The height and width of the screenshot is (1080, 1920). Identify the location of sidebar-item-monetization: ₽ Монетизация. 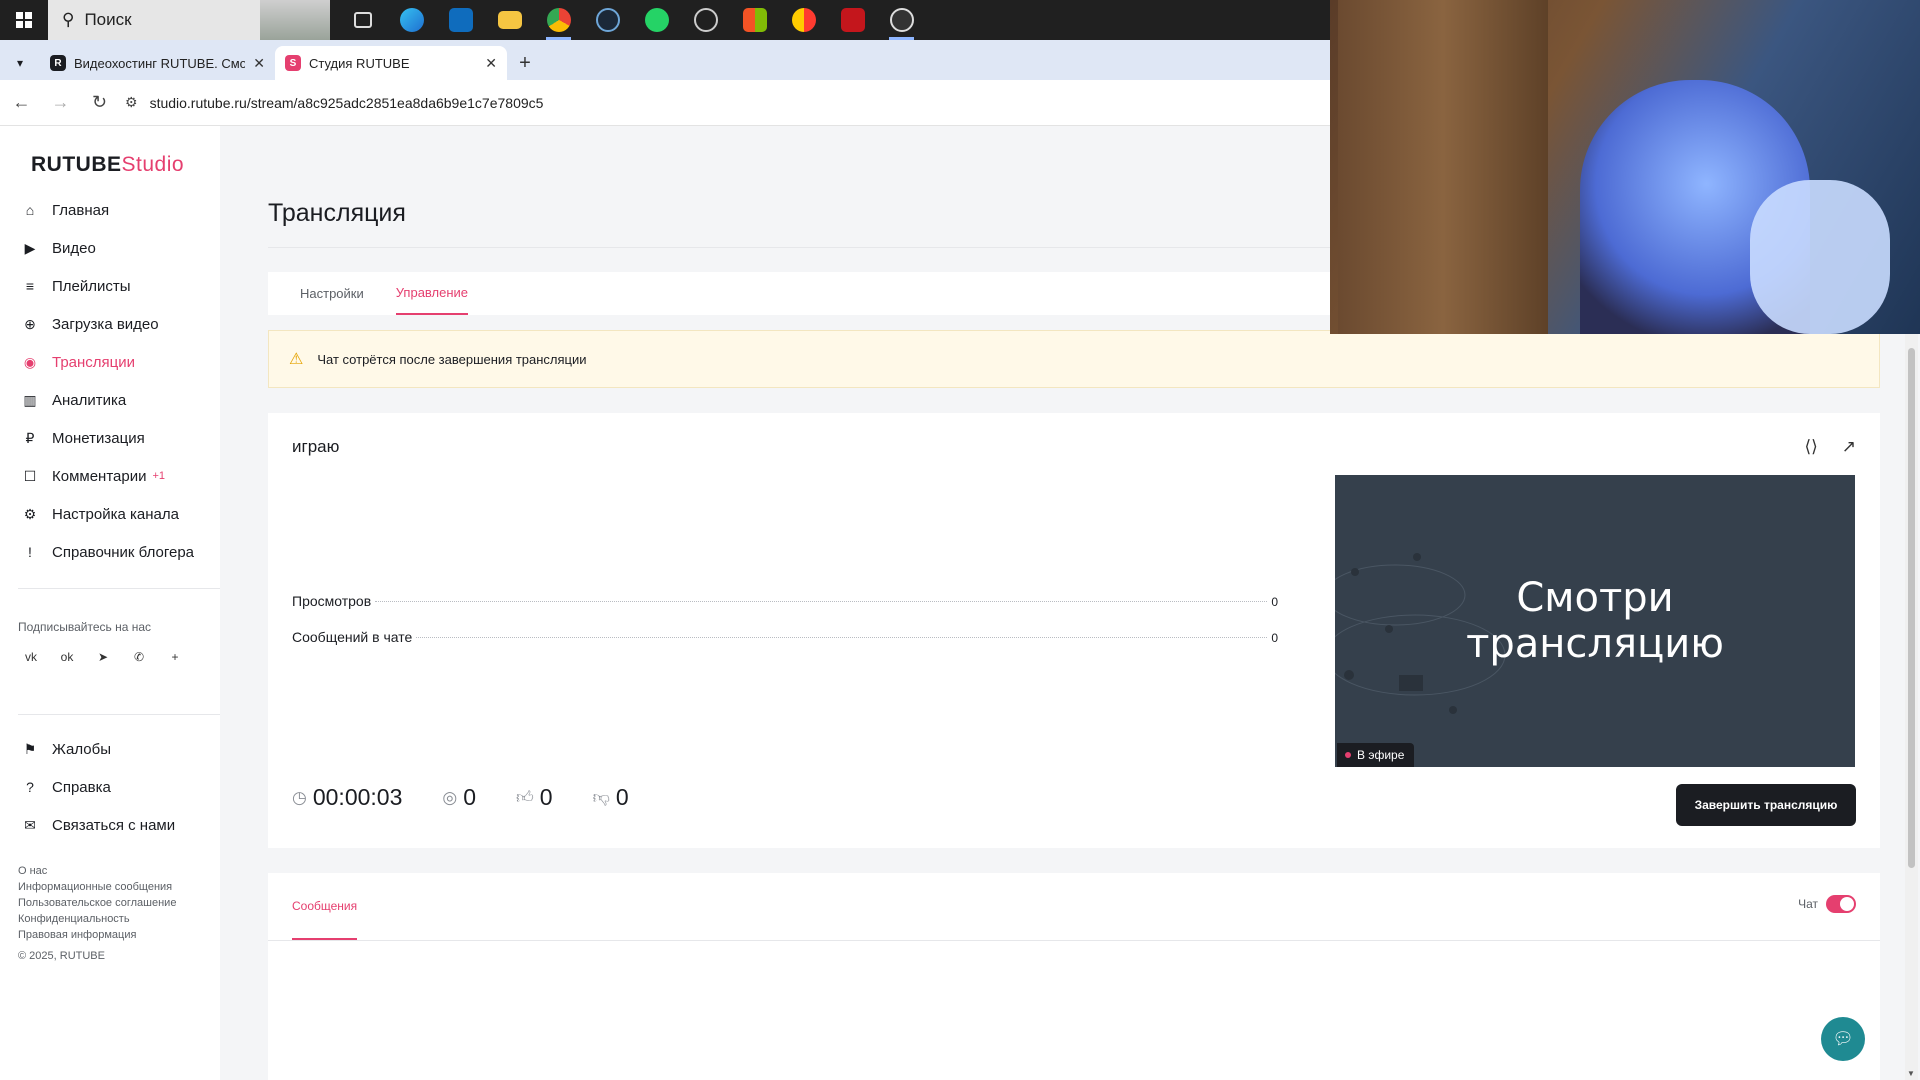
(110, 438).